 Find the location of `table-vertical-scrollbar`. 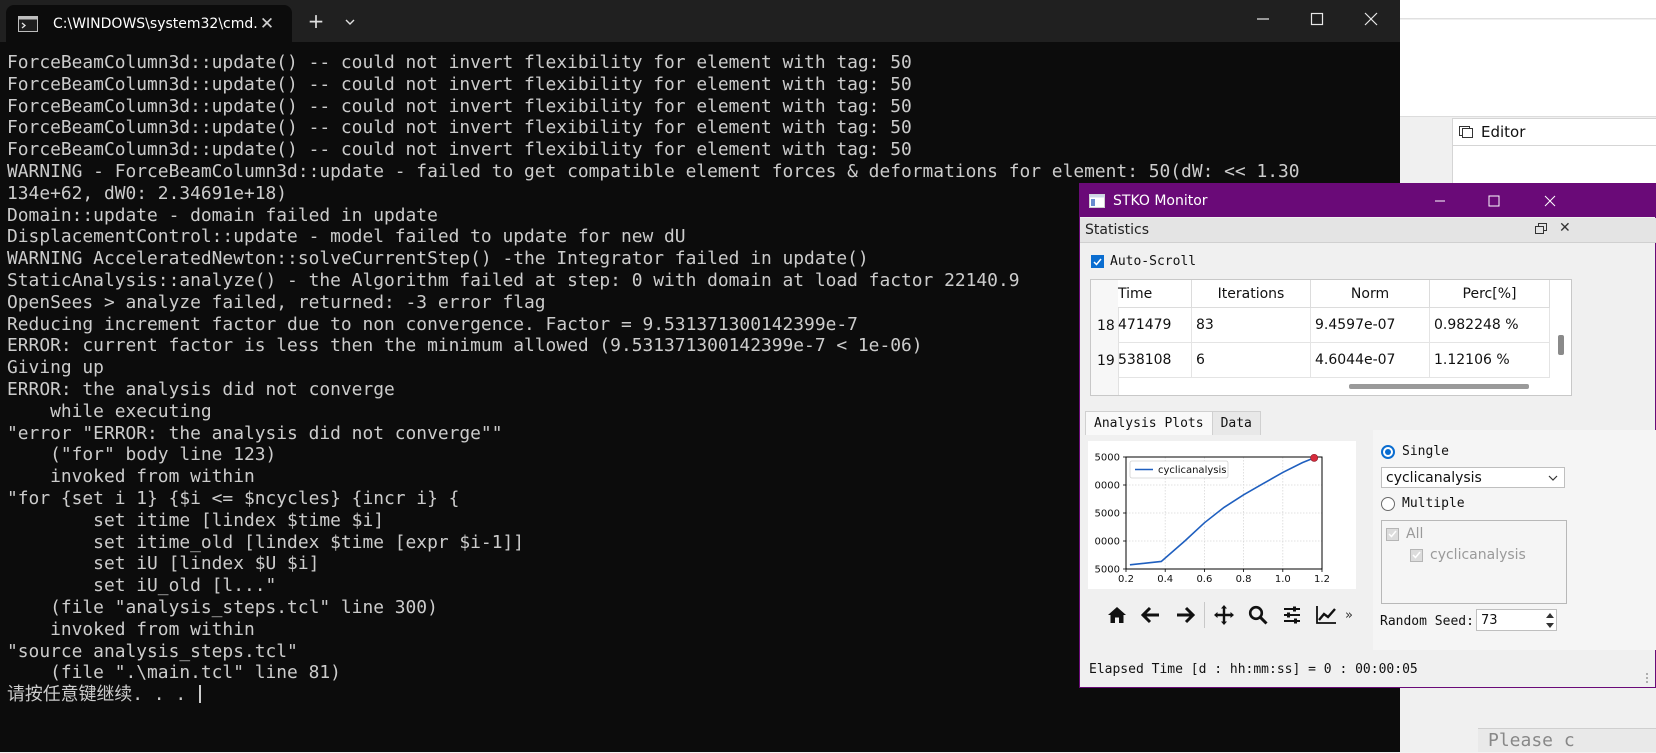

table-vertical-scrollbar is located at coordinates (1561, 345).